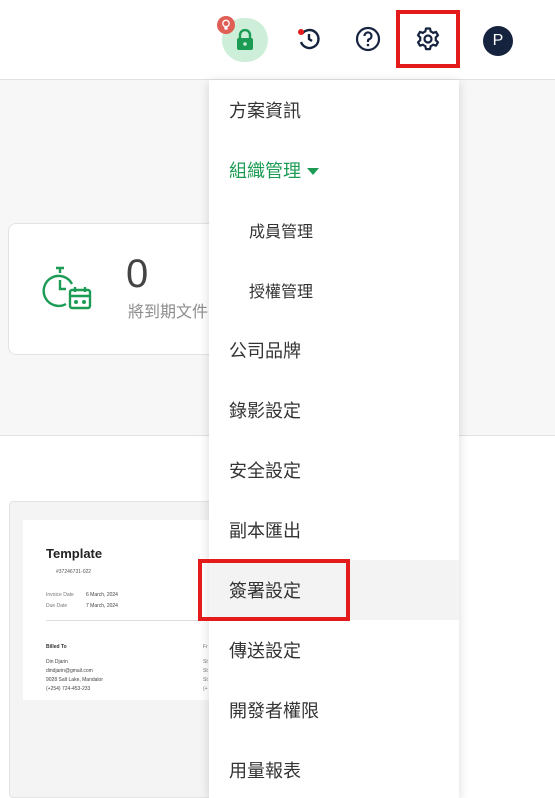 The height and width of the screenshot is (798, 555). I want to click on user-avatar: P, so click(498, 41).